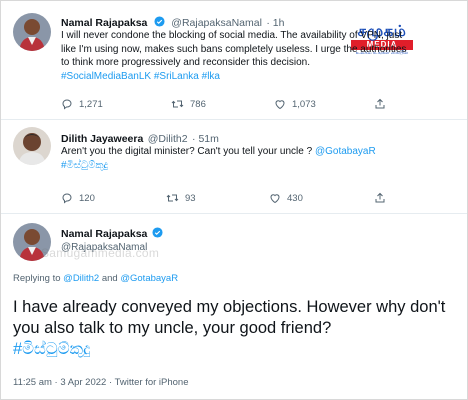 The width and height of the screenshot is (468, 400). Describe the element at coordinates (295, 198) in the screenshot. I see `like-count: 430` at that location.